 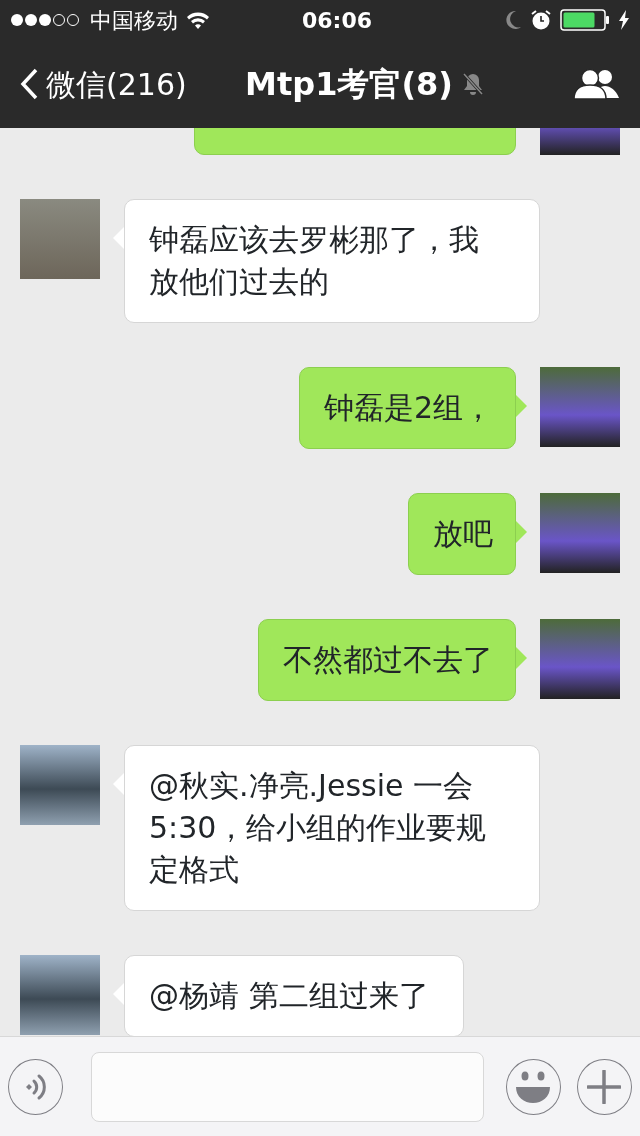 What do you see at coordinates (604, 1086) in the screenshot?
I see `plus-icon` at bounding box center [604, 1086].